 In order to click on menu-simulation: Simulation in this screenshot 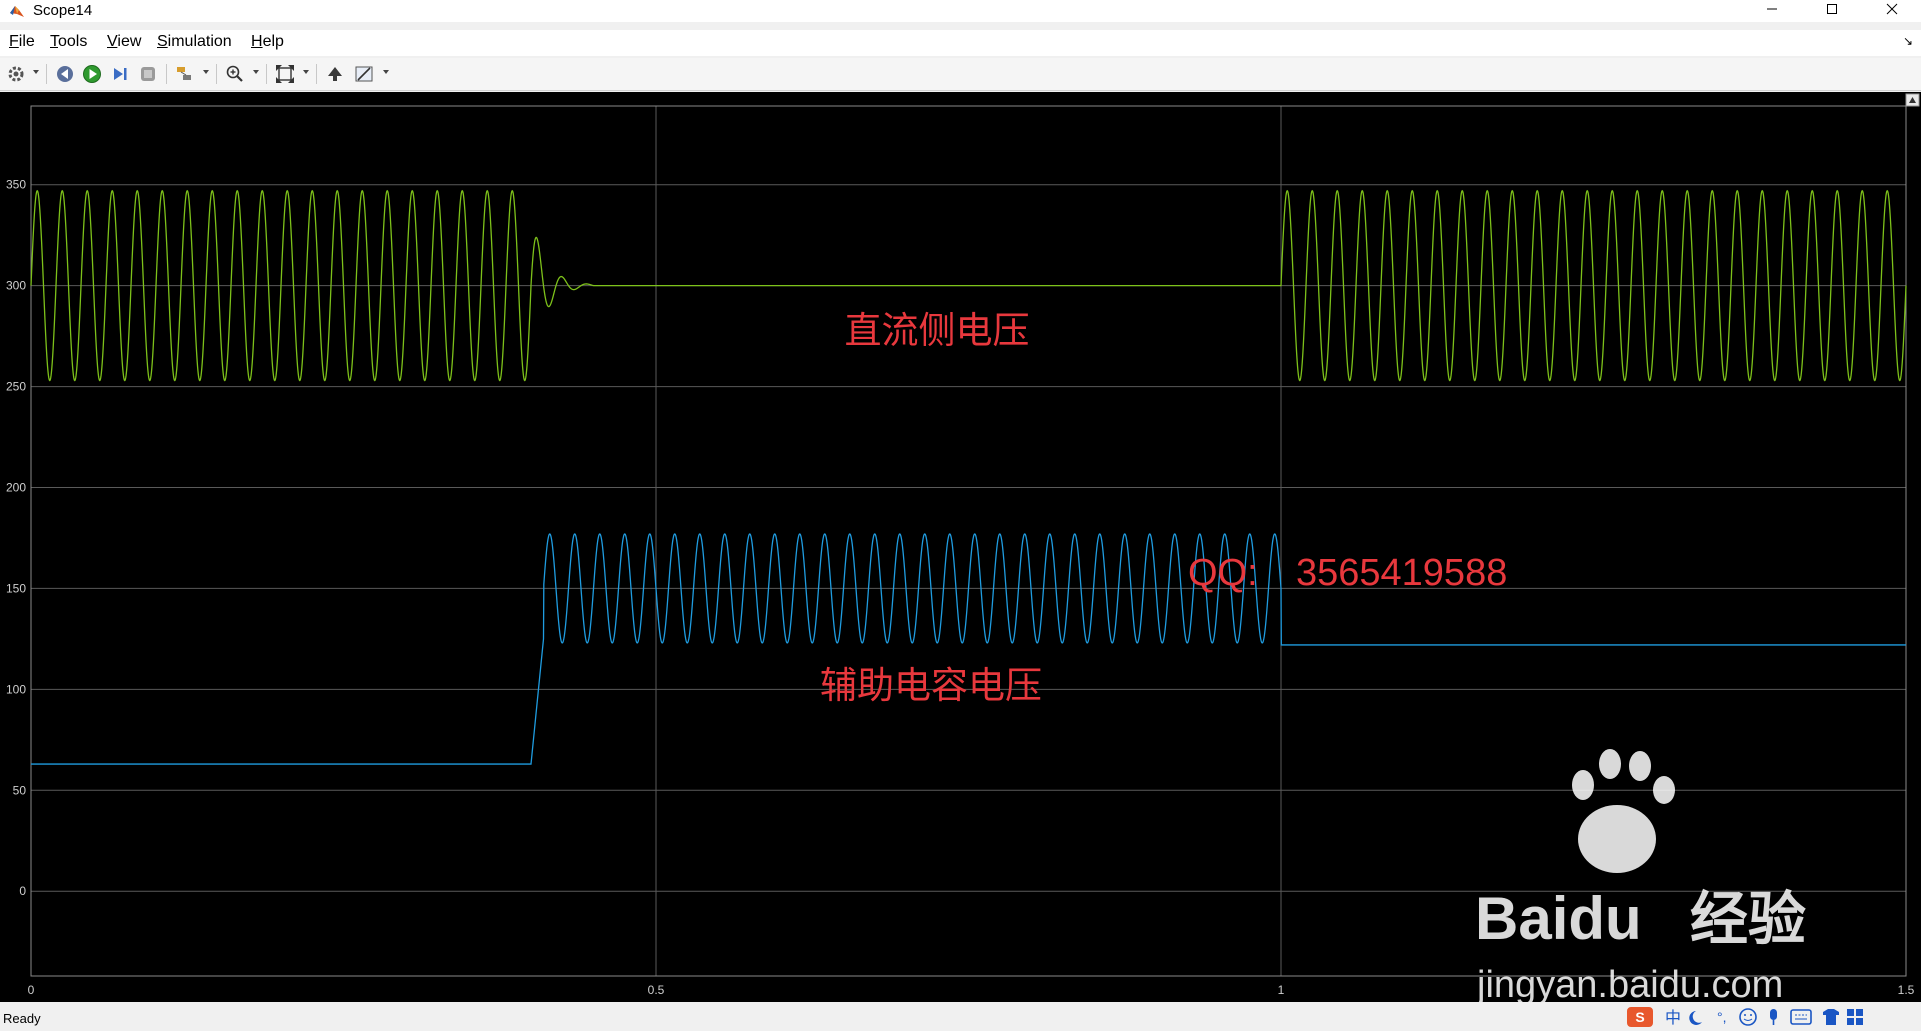, I will do `click(194, 42)`.